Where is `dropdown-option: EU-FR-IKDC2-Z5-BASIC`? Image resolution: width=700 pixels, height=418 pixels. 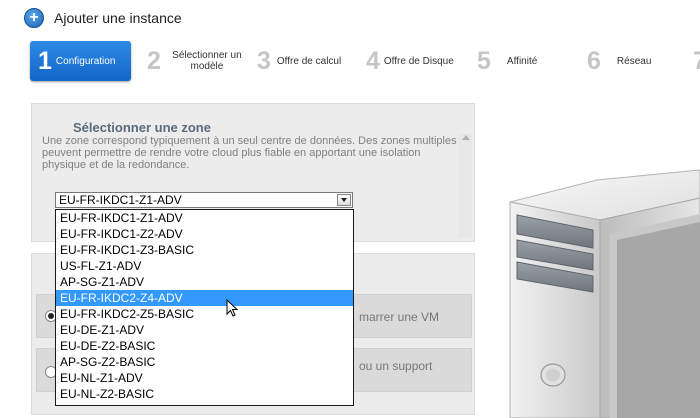 dropdown-option: EU-FR-IKDC2-Z5-BASIC is located at coordinates (204, 314).